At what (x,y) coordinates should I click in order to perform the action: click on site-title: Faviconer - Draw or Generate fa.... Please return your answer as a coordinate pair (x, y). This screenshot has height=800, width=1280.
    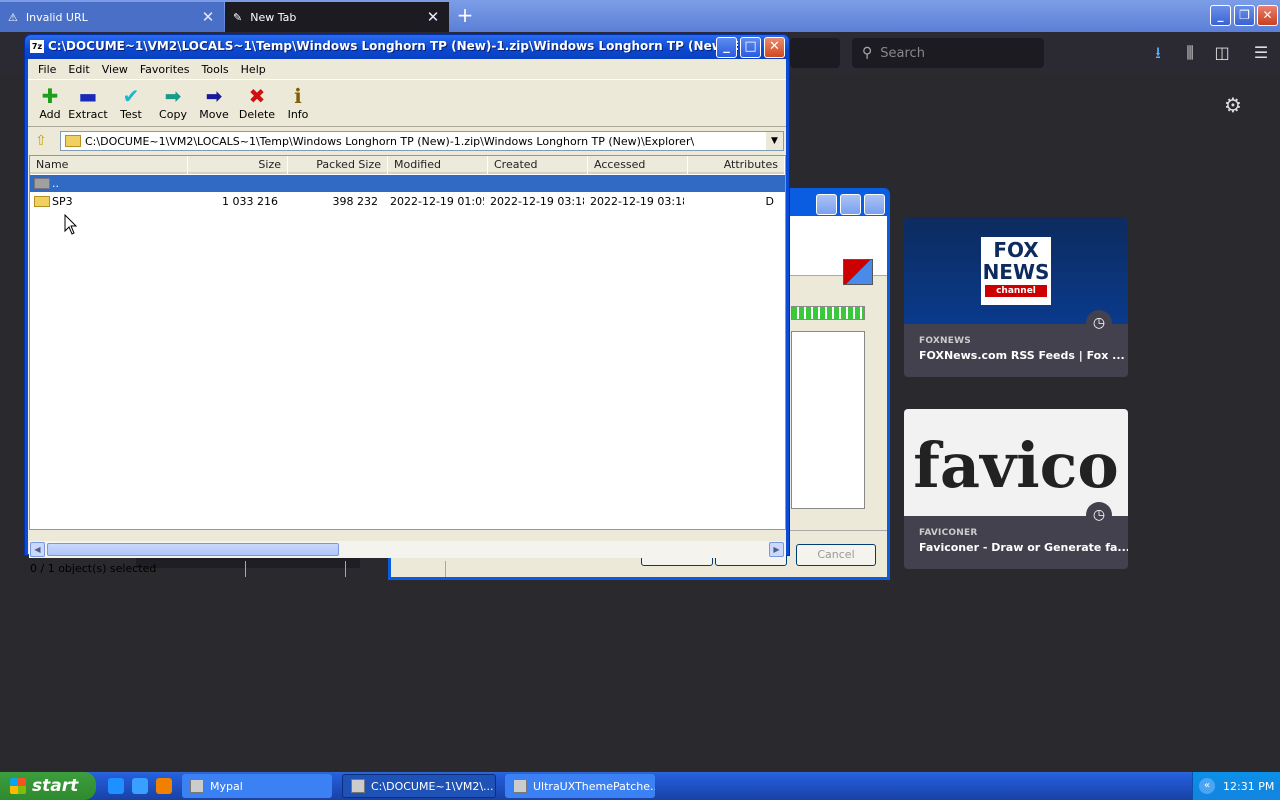
    Looking at the image, I should click on (1023, 547).